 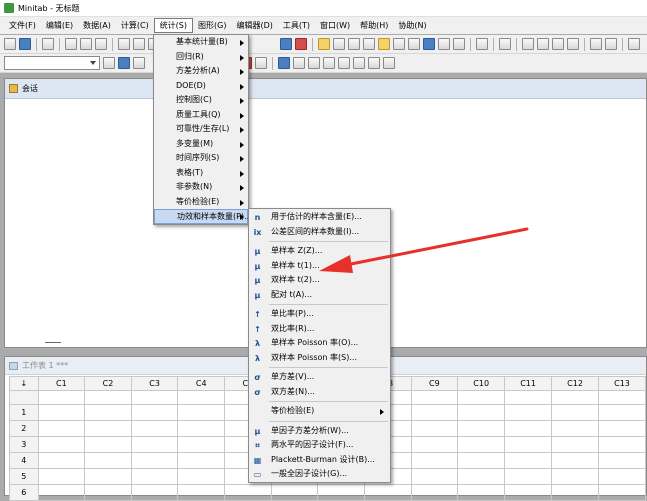 What do you see at coordinates (24, 412) in the screenshot?
I see `row-header: 1` at bounding box center [24, 412].